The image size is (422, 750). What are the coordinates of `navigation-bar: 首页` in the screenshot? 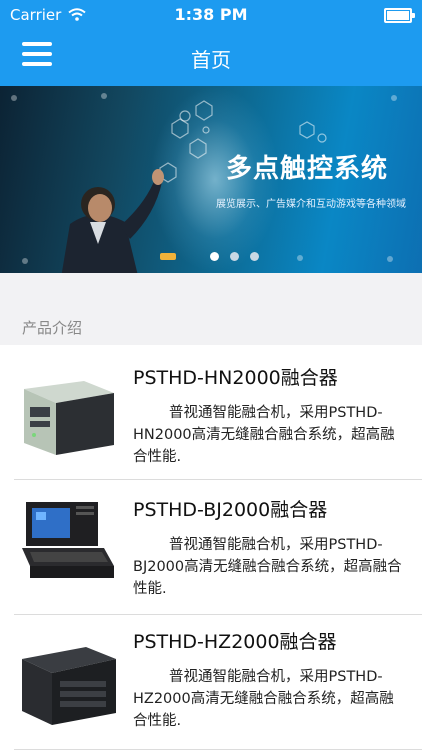 It's located at (211, 58).